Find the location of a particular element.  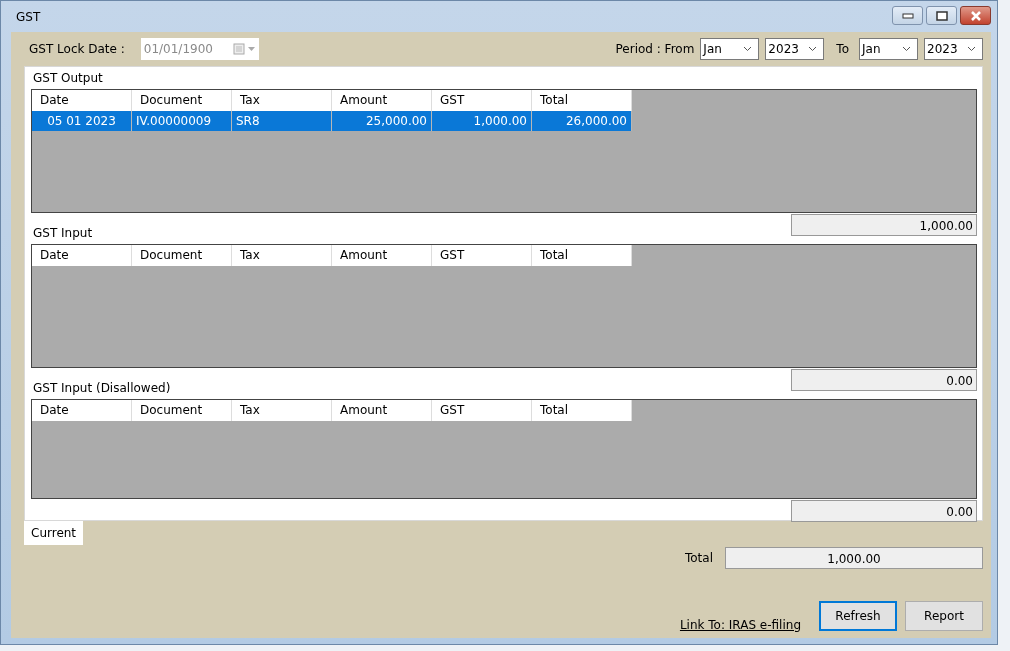

iras-efiling-link: Link To: IRAS e-filing is located at coordinates (740, 625).